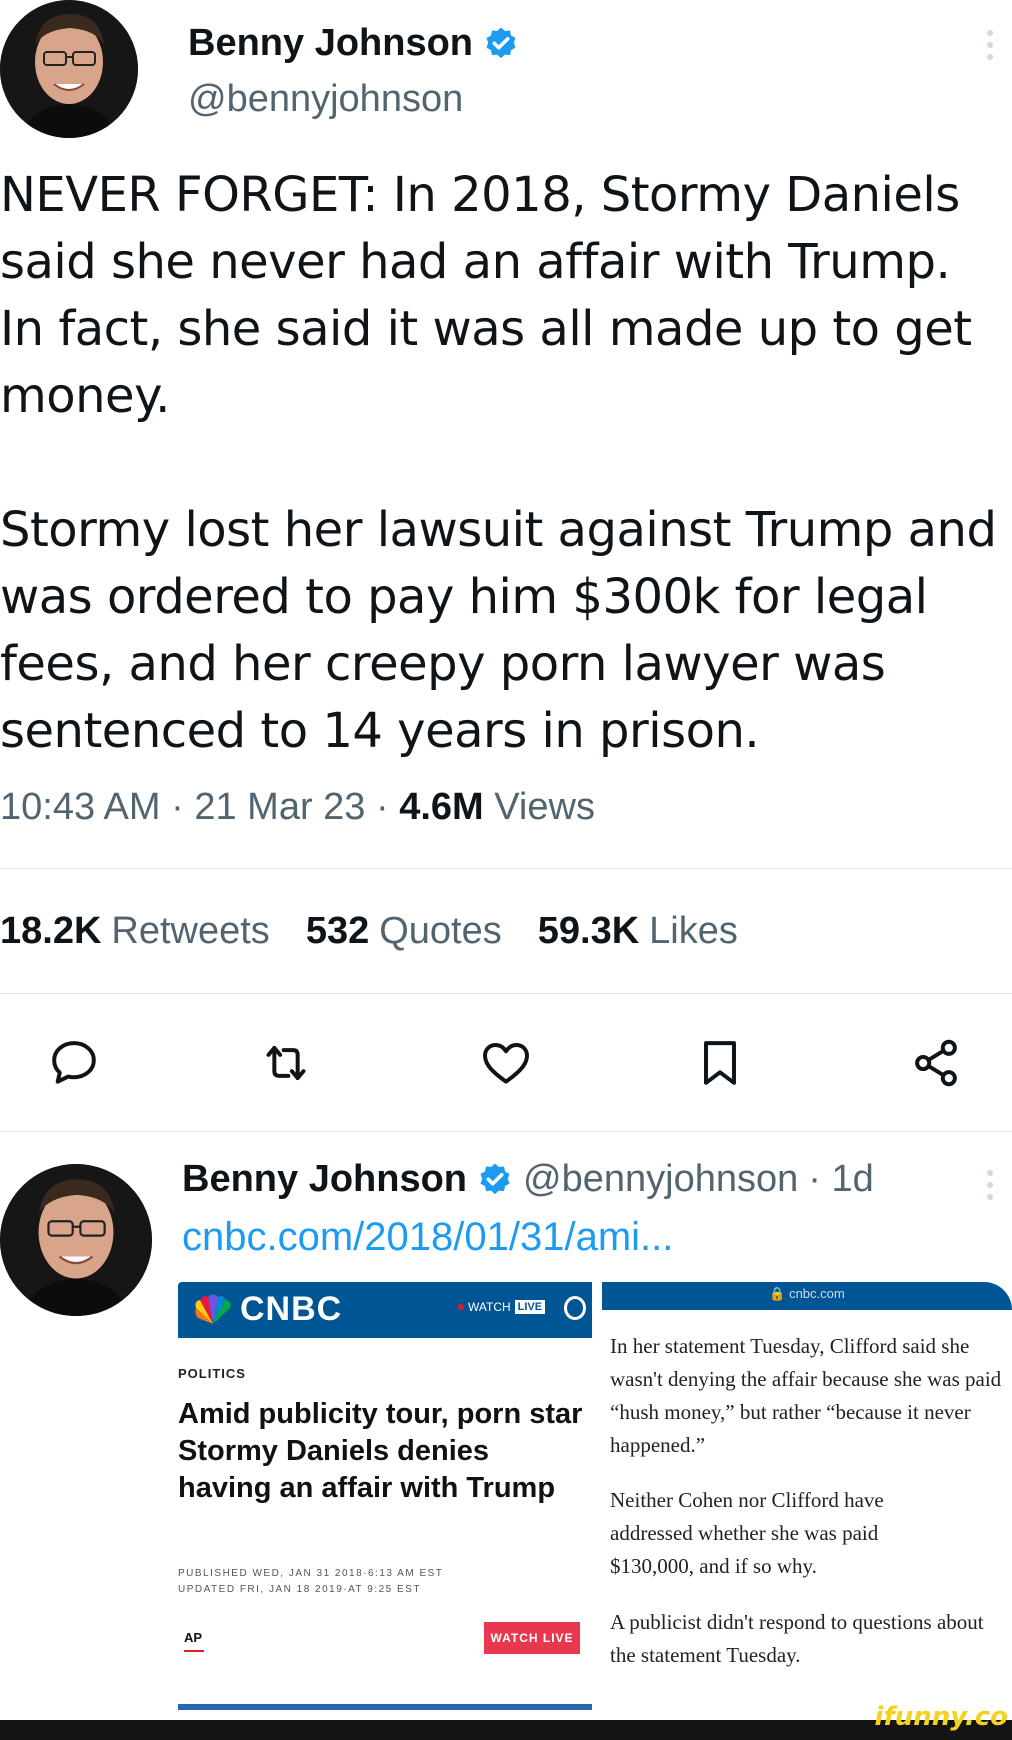  What do you see at coordinates (324, 1179) in the screenshot?
I see `reply-author-name: Benny Johnson` at bounding box center [324, 1179].